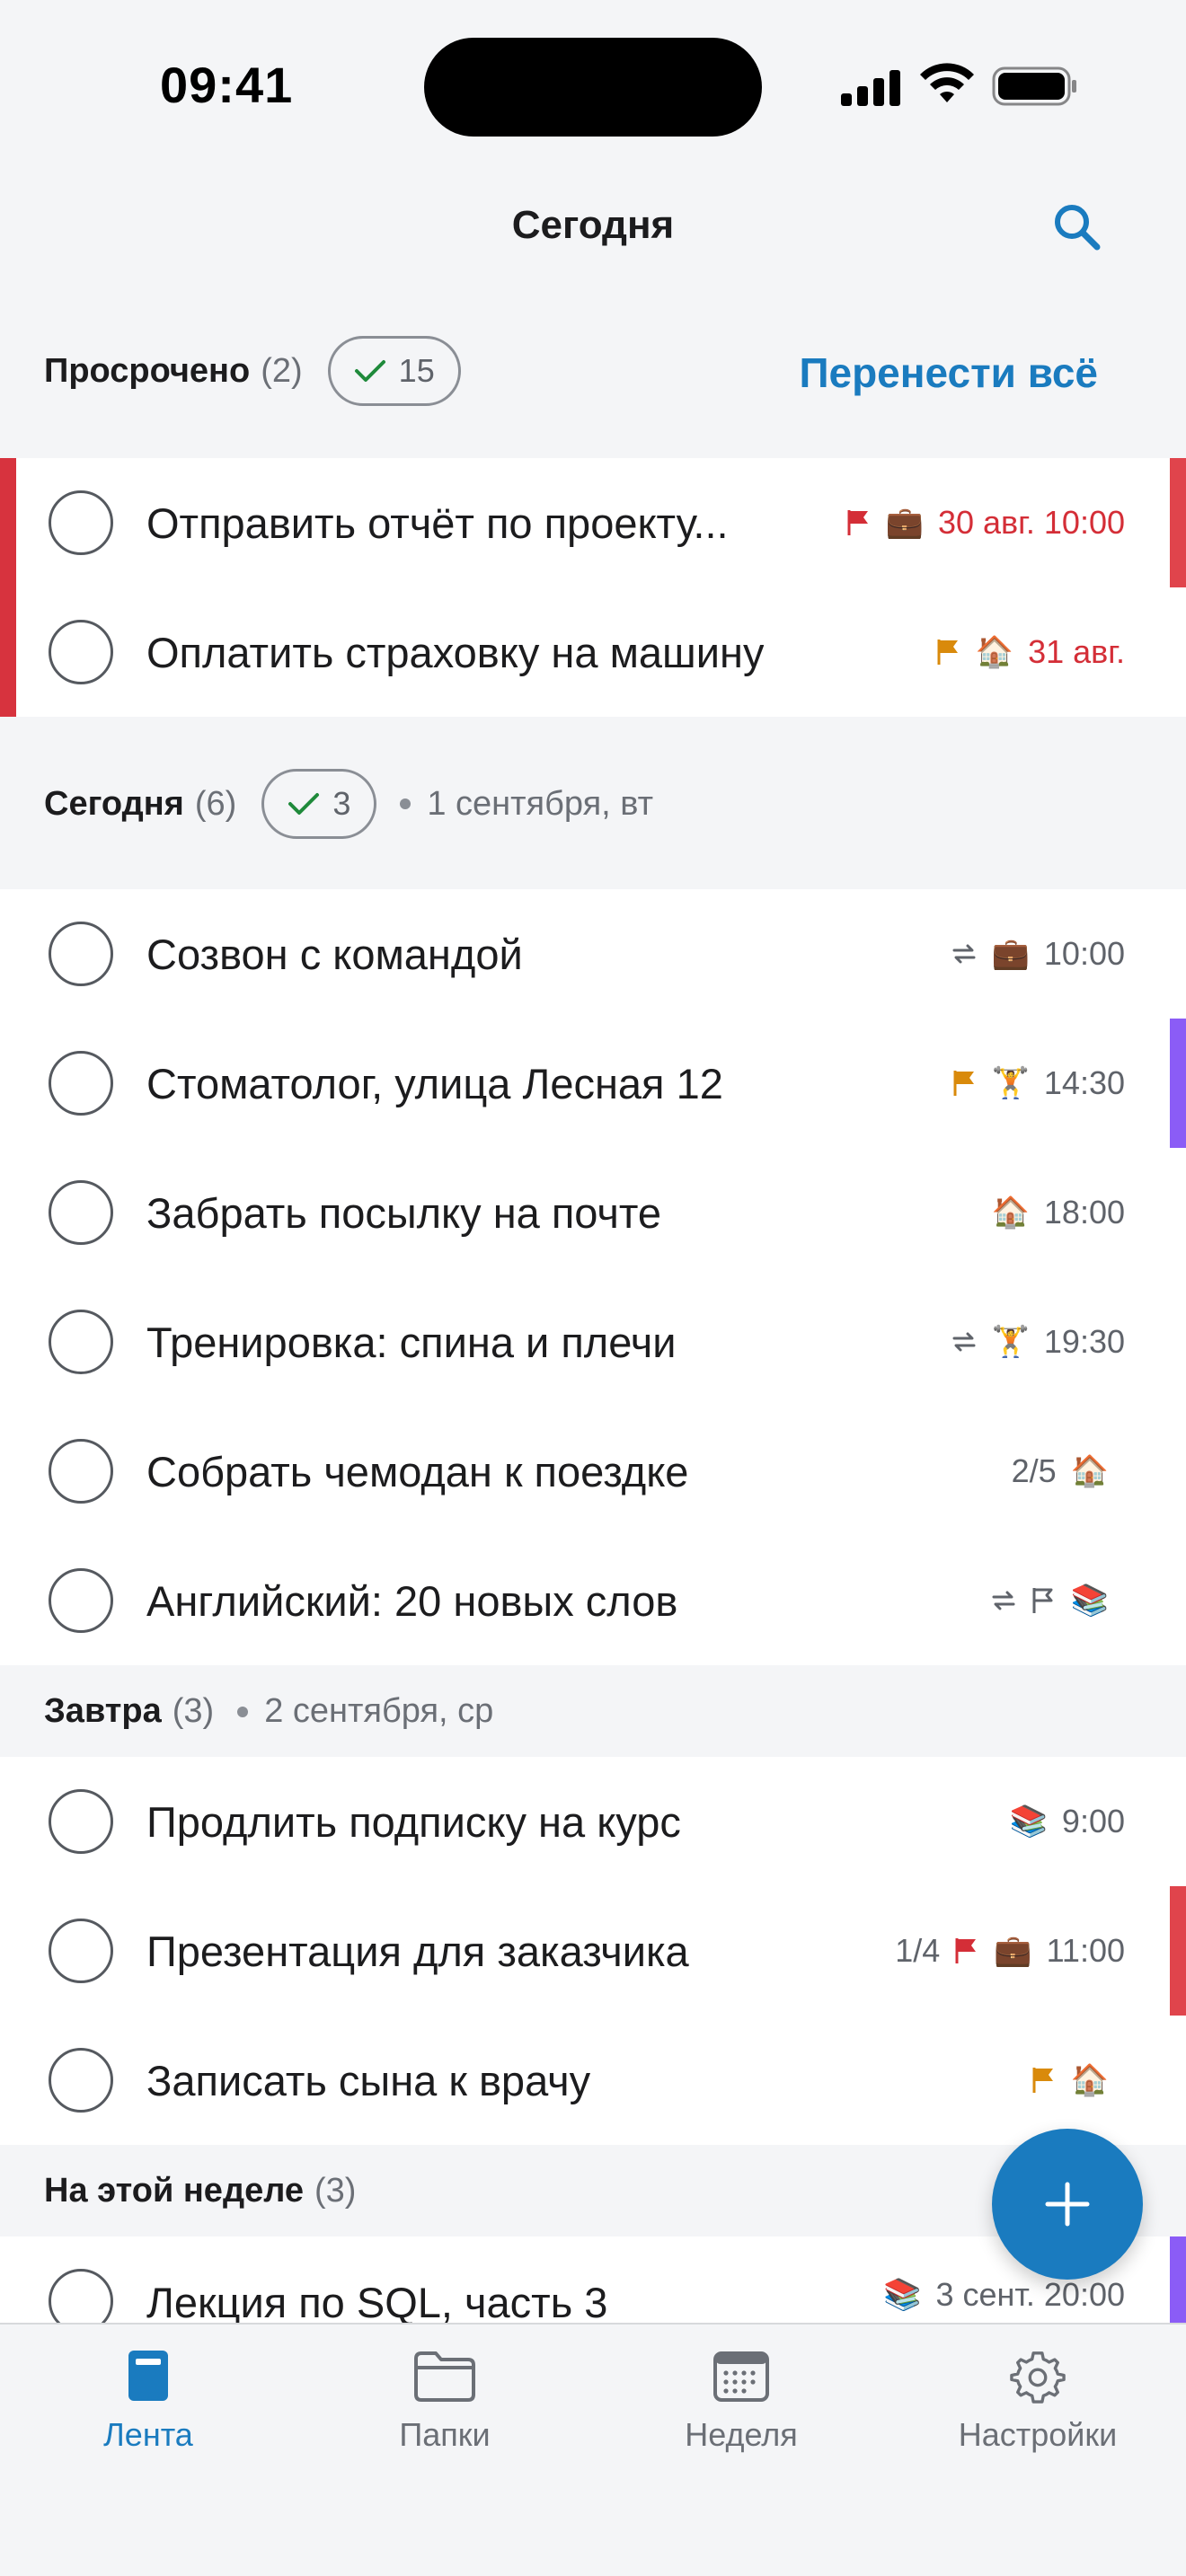 Image resolution: width=1186 pixels, height=2576 pixels. What do you see at coordinates (593, 2080) in the screenshot?
I see `task-row: Записать сына к врачу 🏠` at bounding box center [593, 2080].